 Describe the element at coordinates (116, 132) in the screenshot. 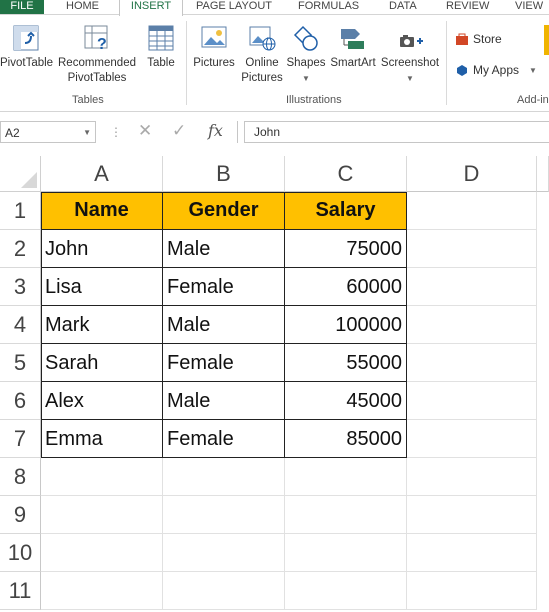

I see `formula-bar-grip-icon: ⋮` at that location.